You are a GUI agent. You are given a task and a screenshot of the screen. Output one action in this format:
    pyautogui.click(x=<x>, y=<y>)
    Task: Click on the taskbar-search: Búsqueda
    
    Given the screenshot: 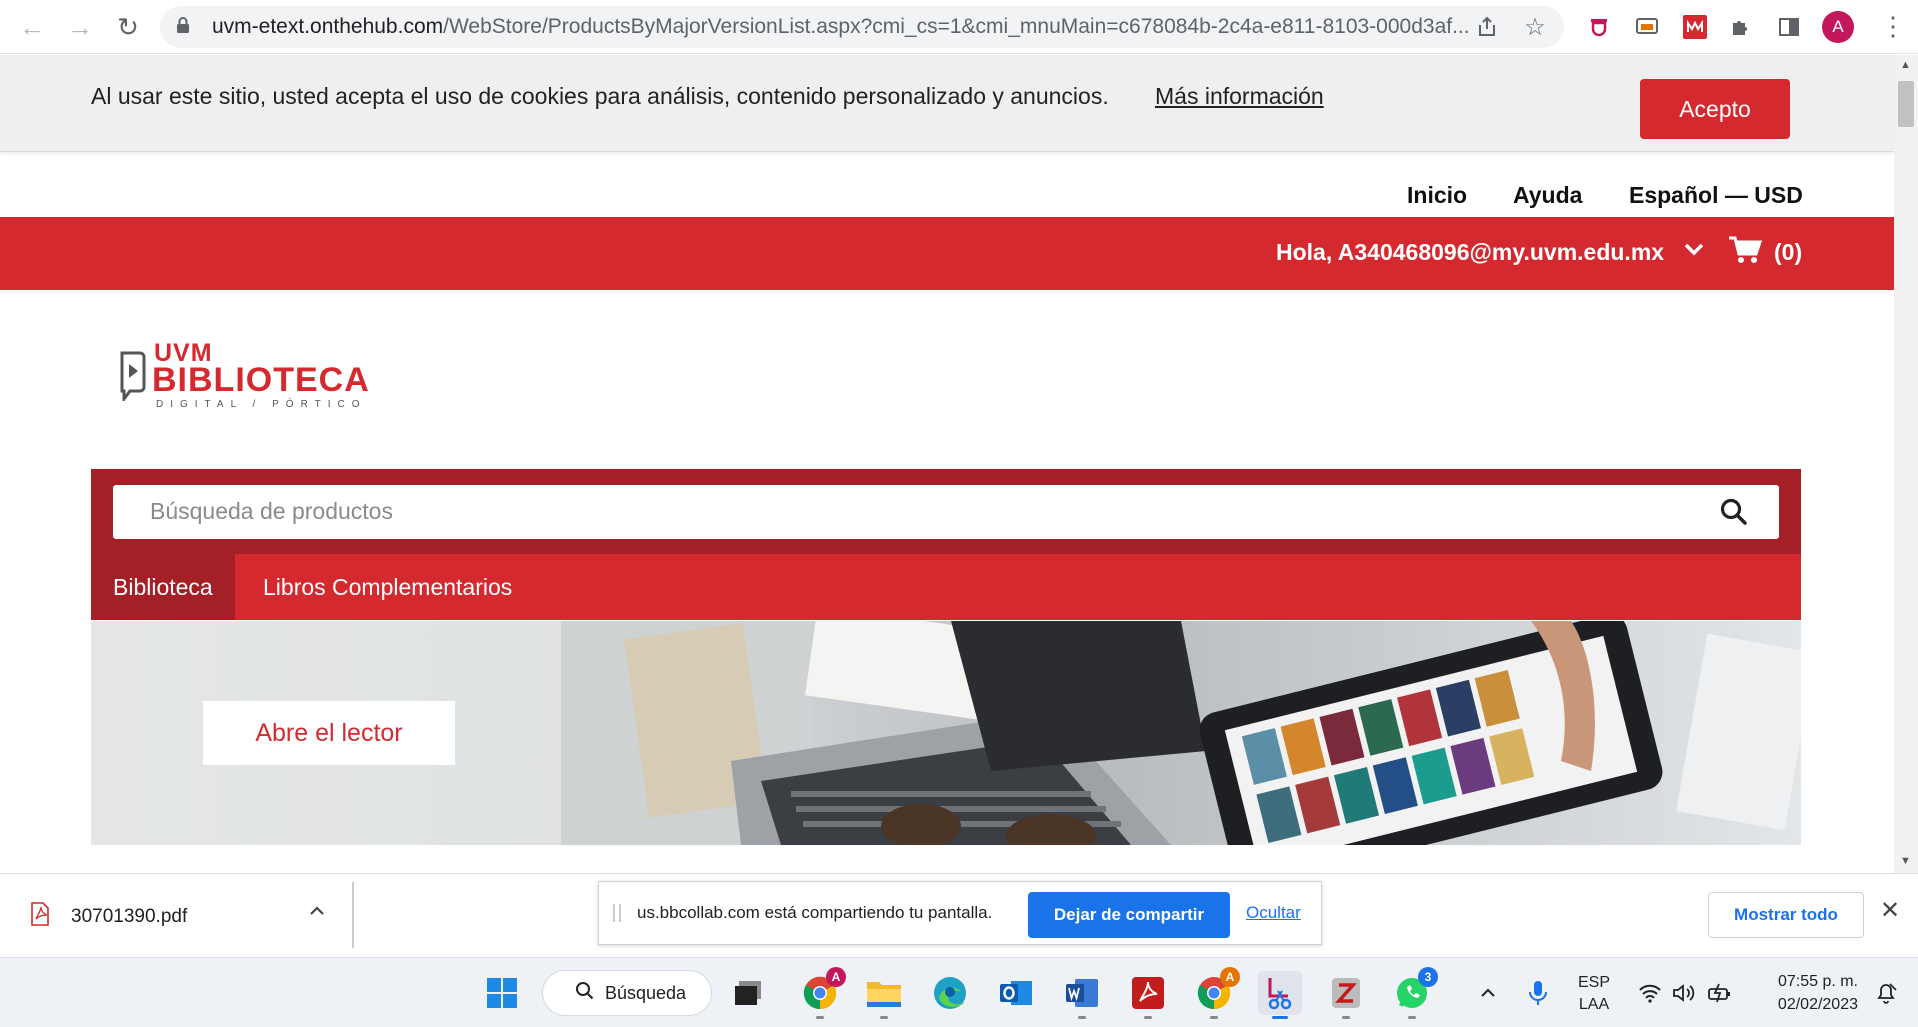 What is the action you would take?
    pyautogui.click(x=627, y=993)
    